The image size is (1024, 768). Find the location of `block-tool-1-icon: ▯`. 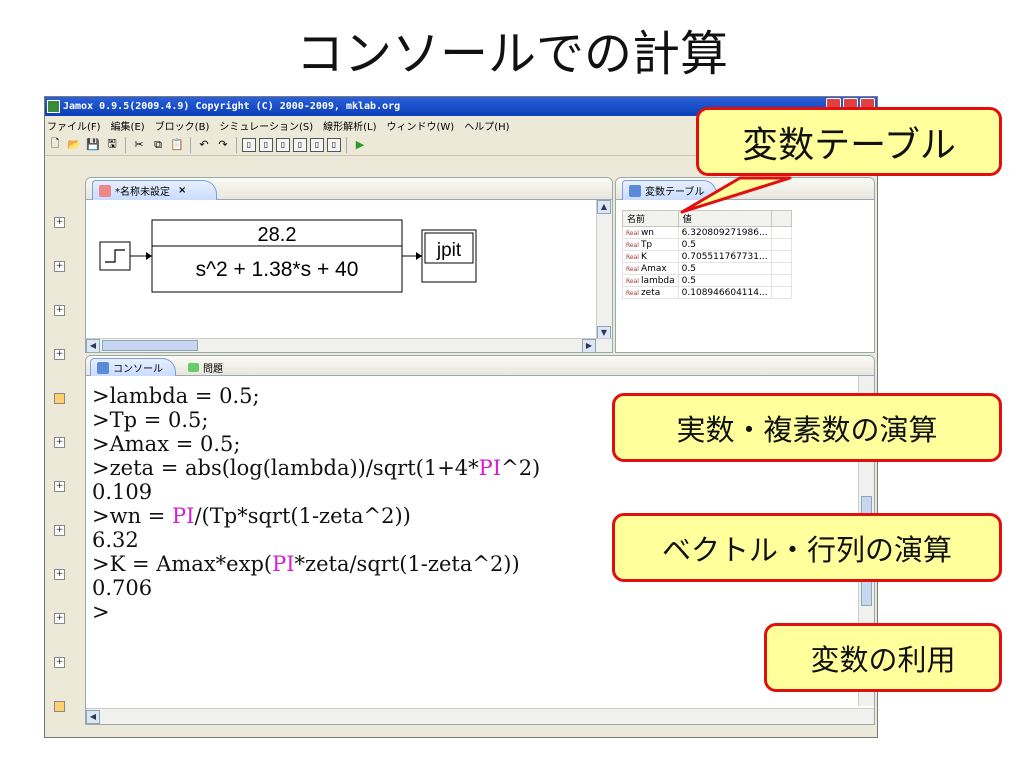

block-tool-1-icon: ▯ is located at coordinates (249, 144).